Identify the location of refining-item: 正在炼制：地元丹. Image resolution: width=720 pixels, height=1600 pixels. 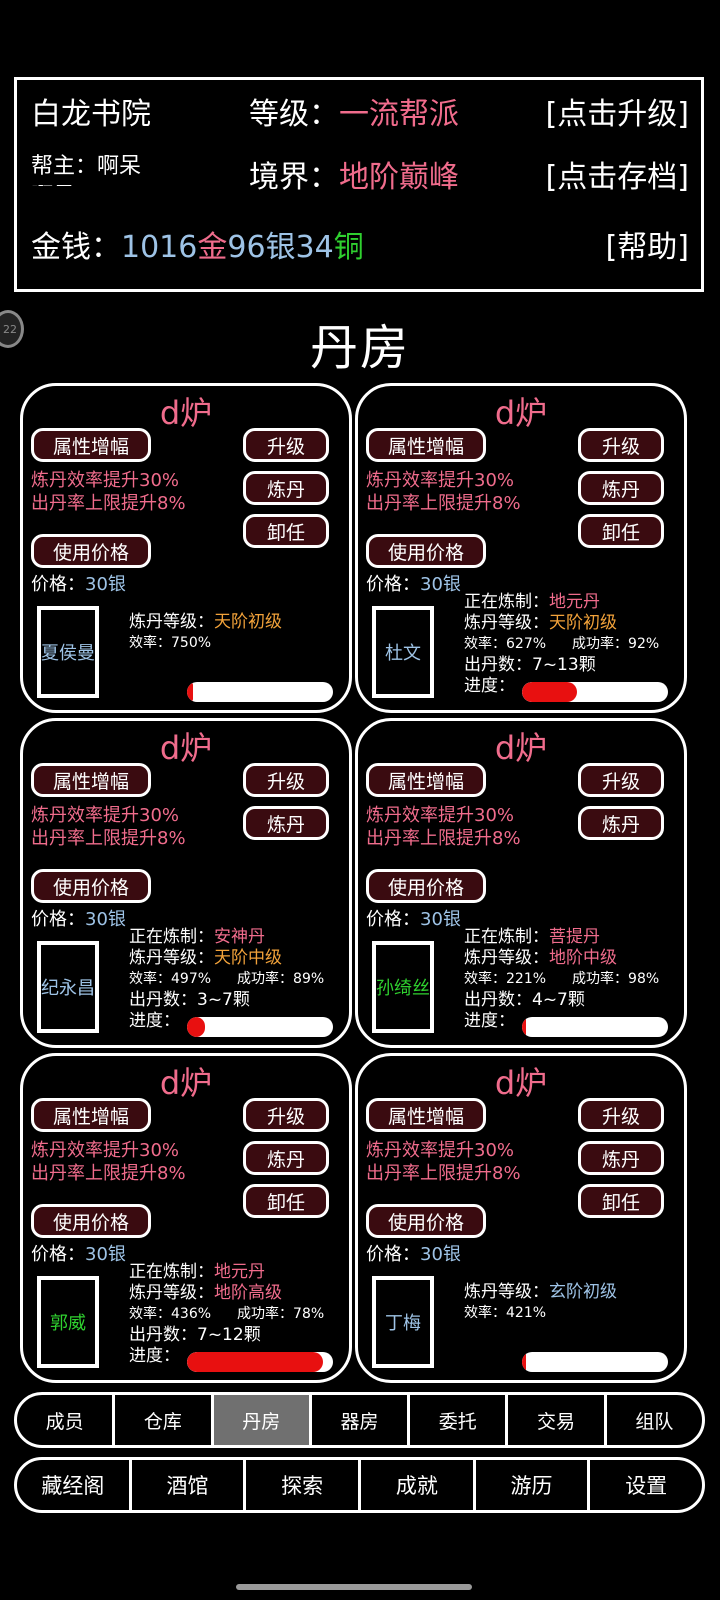
(197, 1272).